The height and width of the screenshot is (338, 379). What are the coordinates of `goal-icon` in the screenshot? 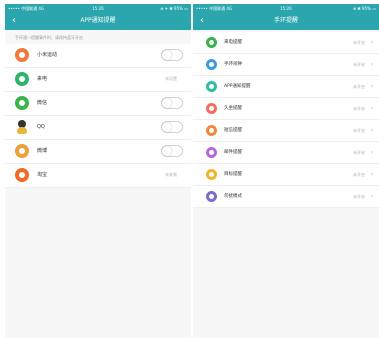 It's located at (211, 174).